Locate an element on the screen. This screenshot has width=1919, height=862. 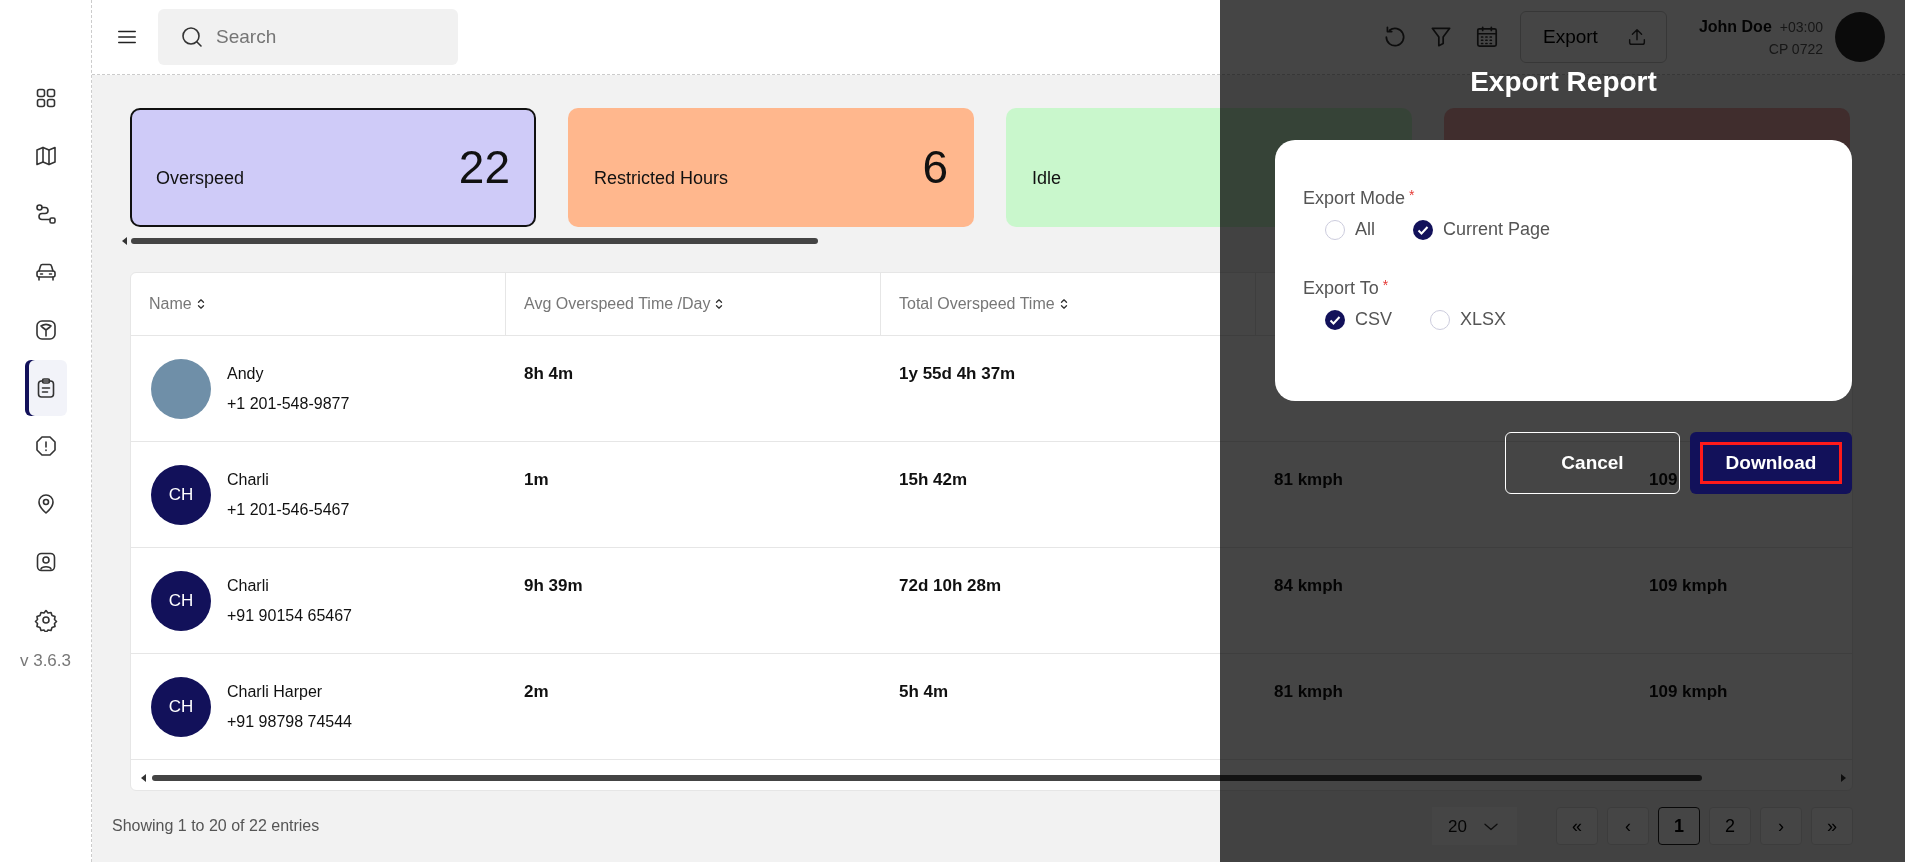
settings-icon is located at coordinates (45, 620).